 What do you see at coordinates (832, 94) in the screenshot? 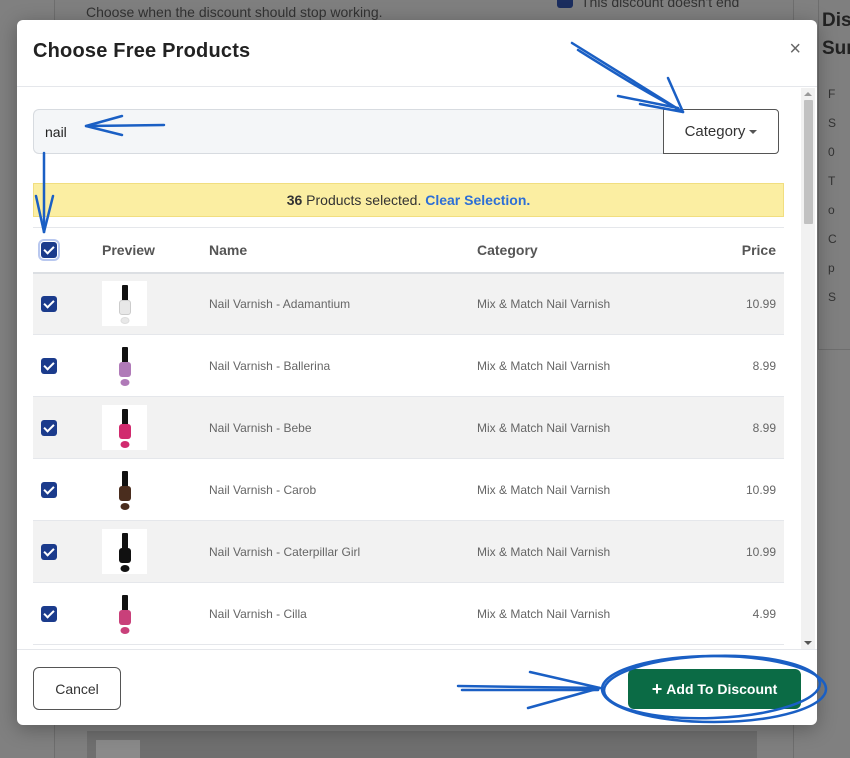
I see `background-summary-item: F` at bounding box center [832, 94].